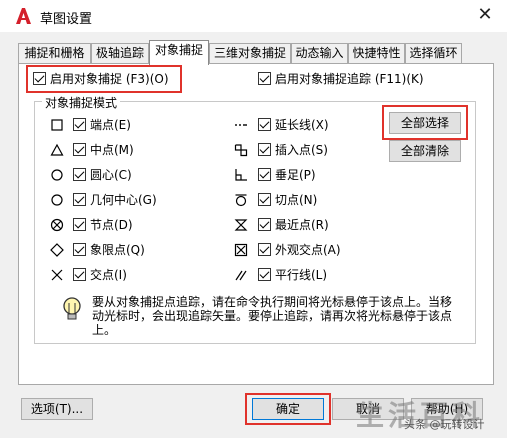  What do you see at coordinates (57, 200) in the screenshot?
I see `geometric-center-icon` at bounding box center [57, 200].